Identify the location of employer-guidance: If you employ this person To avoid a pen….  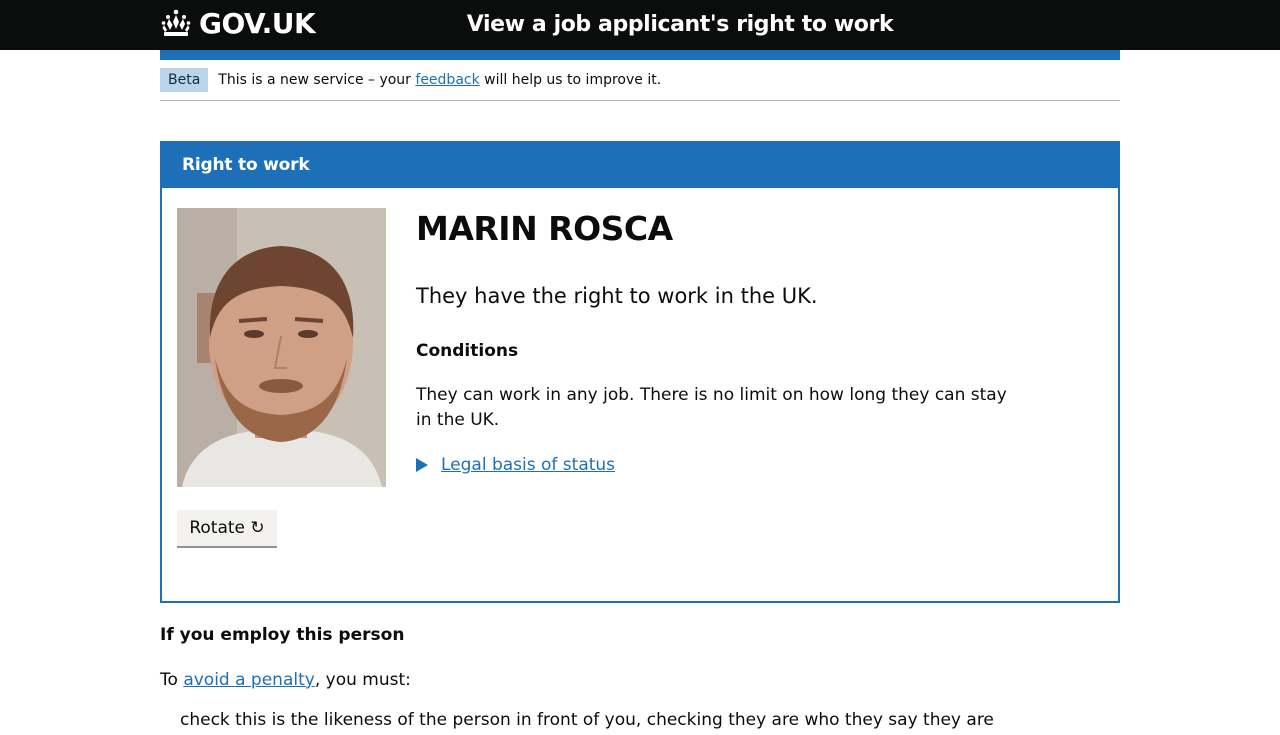
(640, 677).